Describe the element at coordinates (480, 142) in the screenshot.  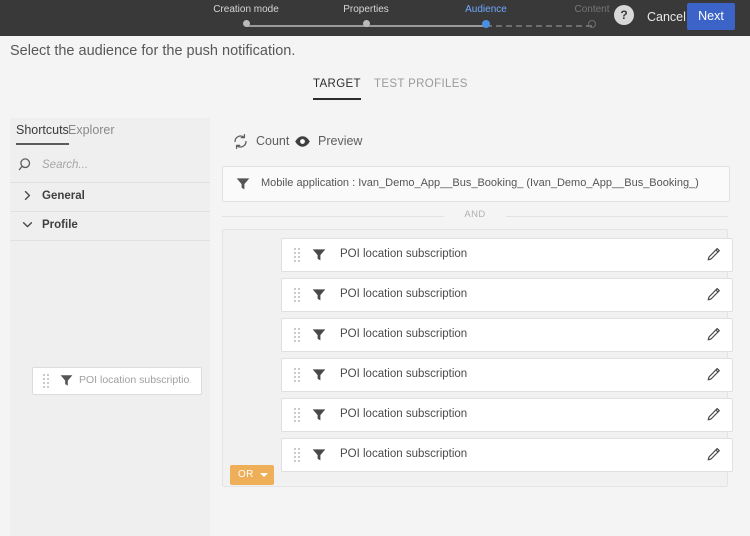
I see `query-actions-toolbar: Count Preview` at that location.